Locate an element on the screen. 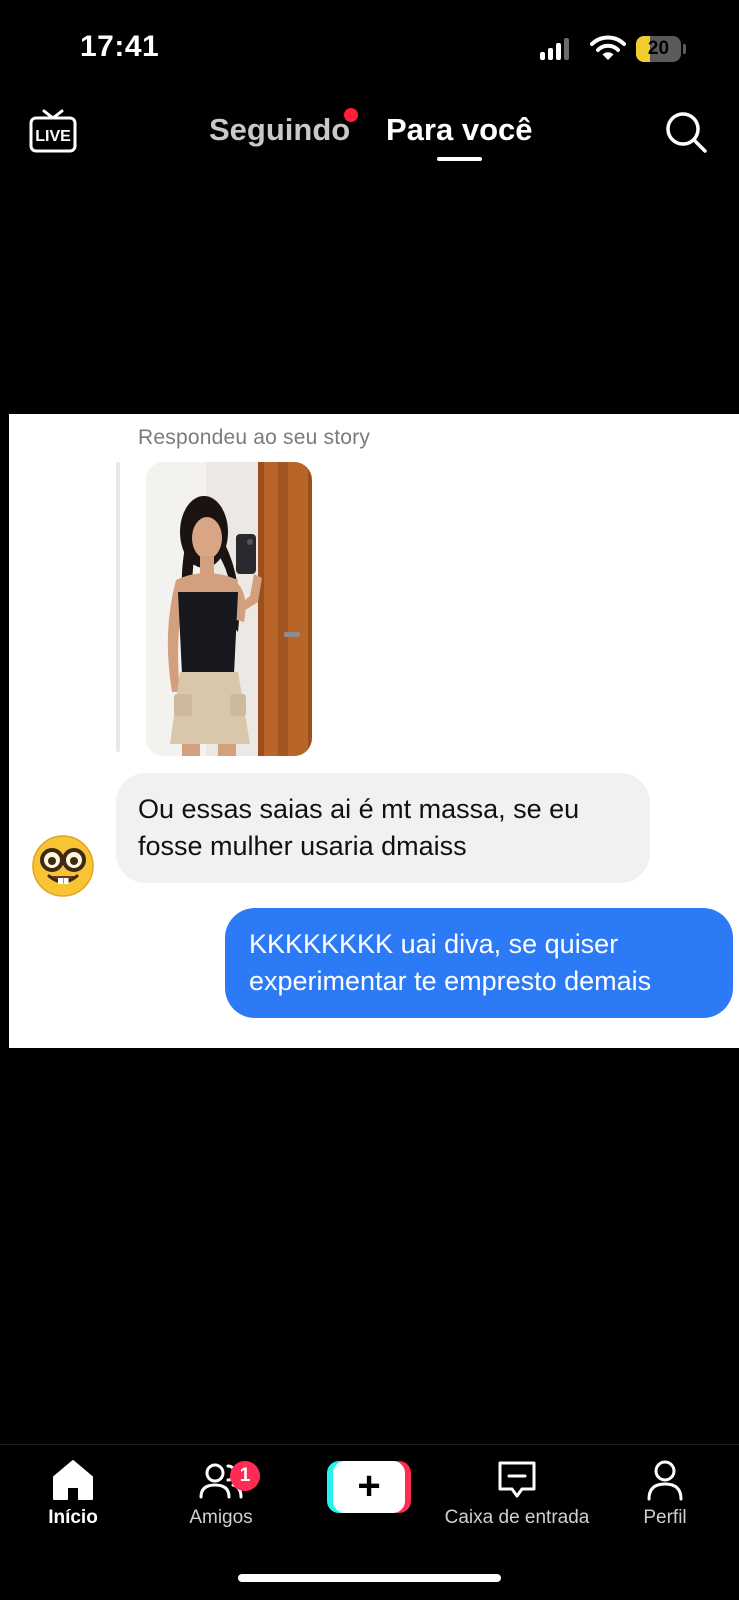 The image size is (739, 1600). battery-icon: 20 is located at coordinates (661, 49).